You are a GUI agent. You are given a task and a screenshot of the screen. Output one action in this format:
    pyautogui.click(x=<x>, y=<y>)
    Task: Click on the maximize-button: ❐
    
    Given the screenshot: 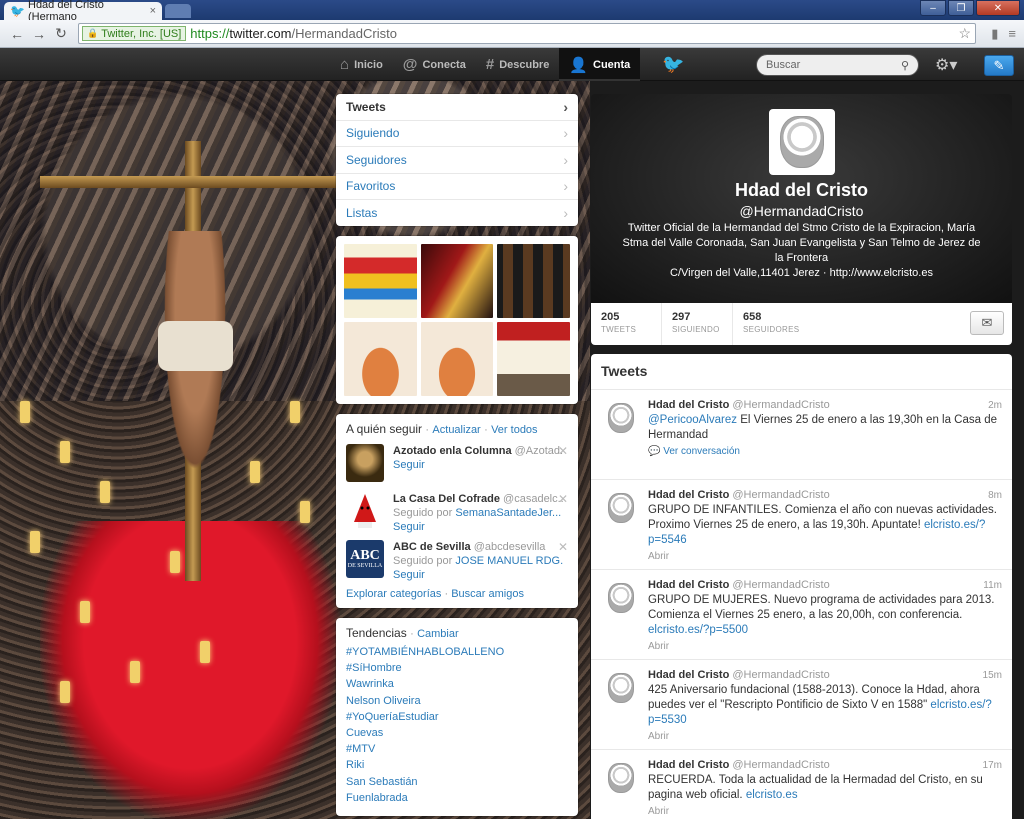 What is the action you would take?
    pyautogui.click(x=961, y=8)
    